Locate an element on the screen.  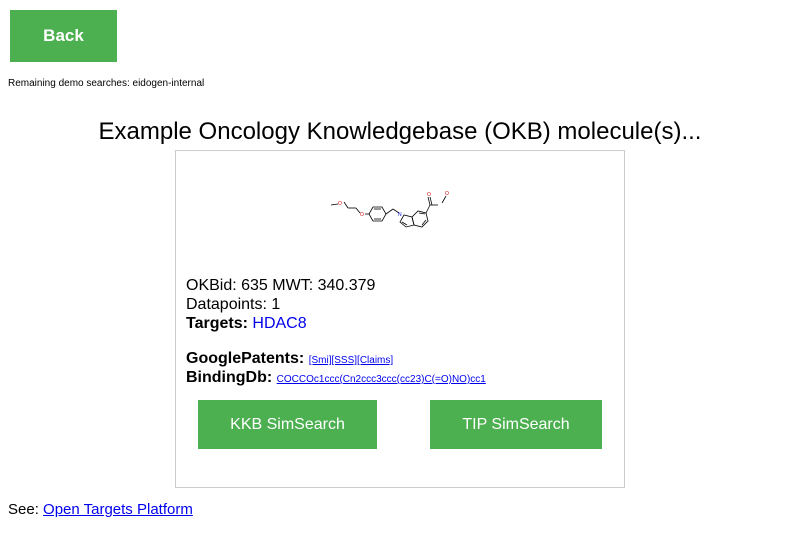
targets-row: Targets: HDAC8 is located at coordinates (246, 323).